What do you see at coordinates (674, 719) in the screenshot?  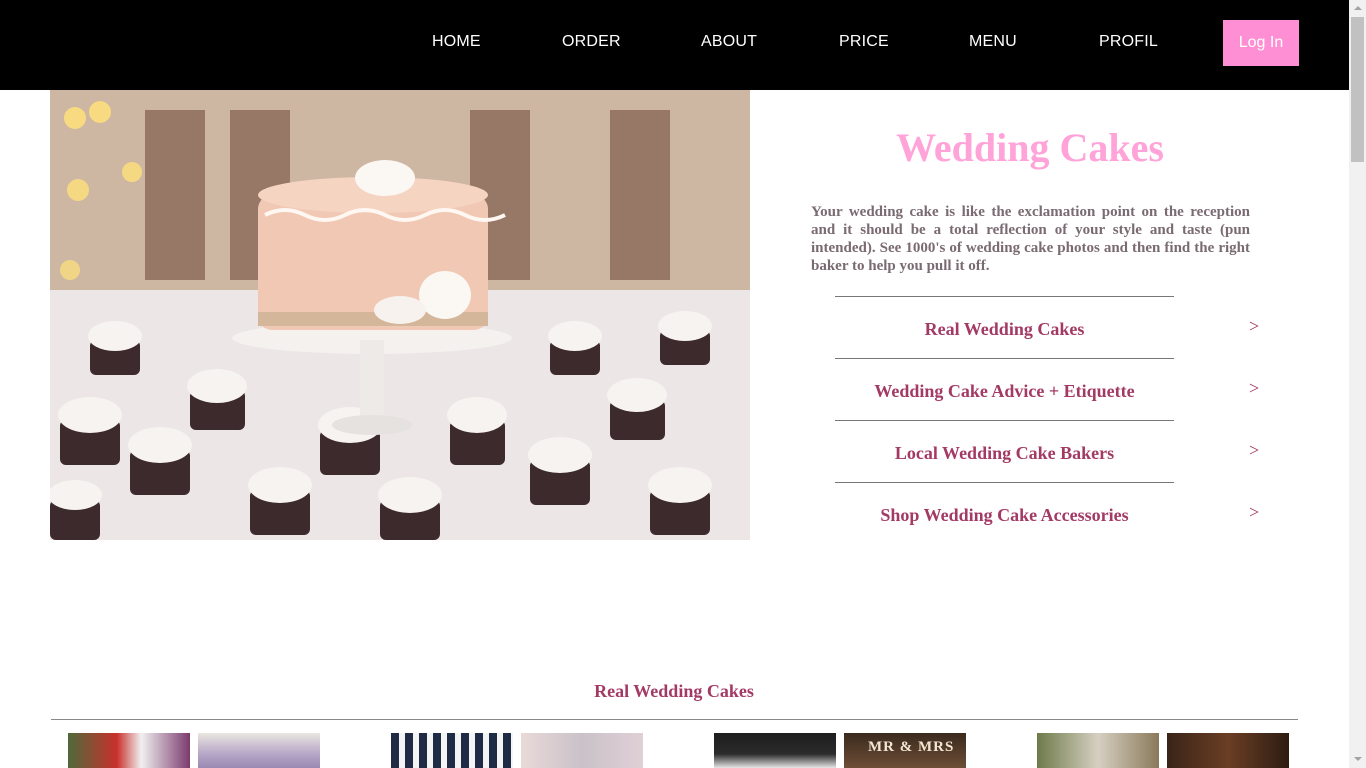 I see `section-divider` at bounding box center [674, 719].